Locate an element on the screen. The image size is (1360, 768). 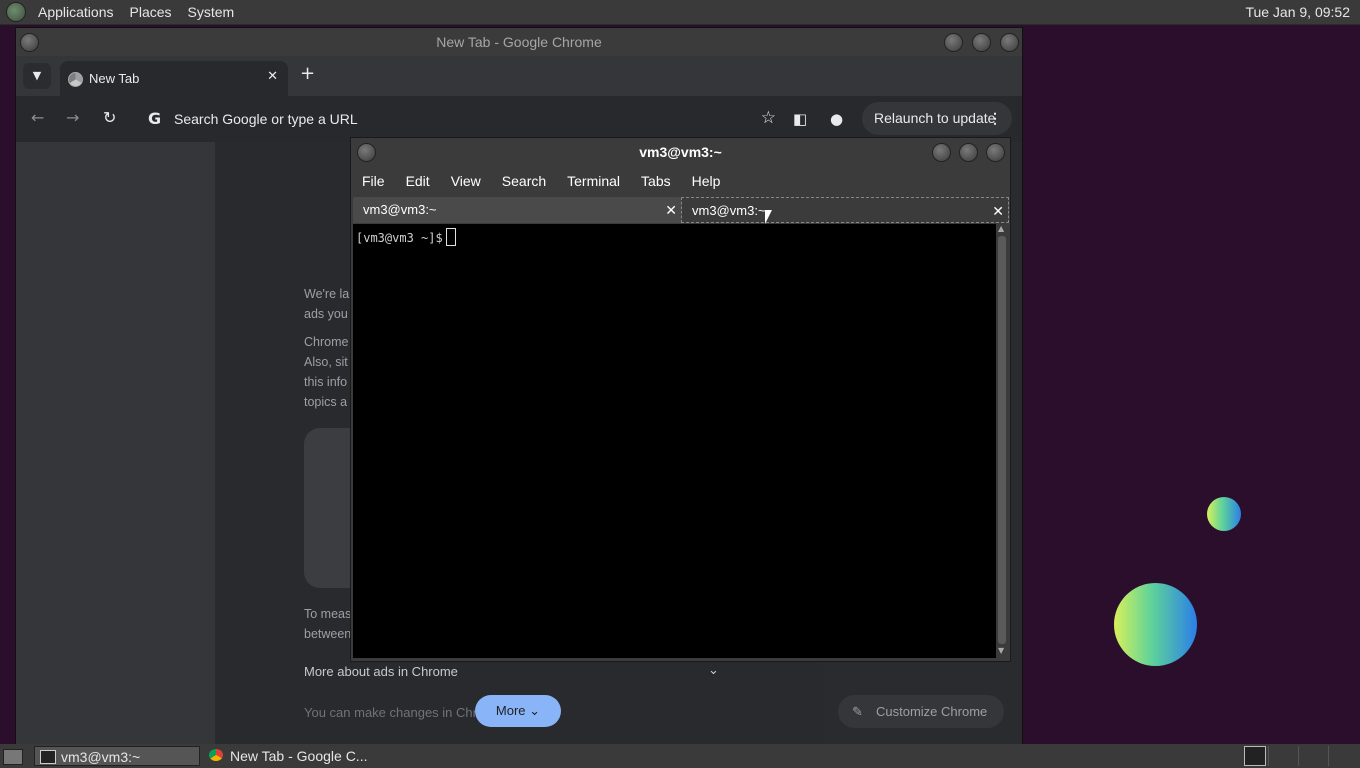
terminal-titlebar: vm3@vm3:~ is located at coordinates (680, 152).